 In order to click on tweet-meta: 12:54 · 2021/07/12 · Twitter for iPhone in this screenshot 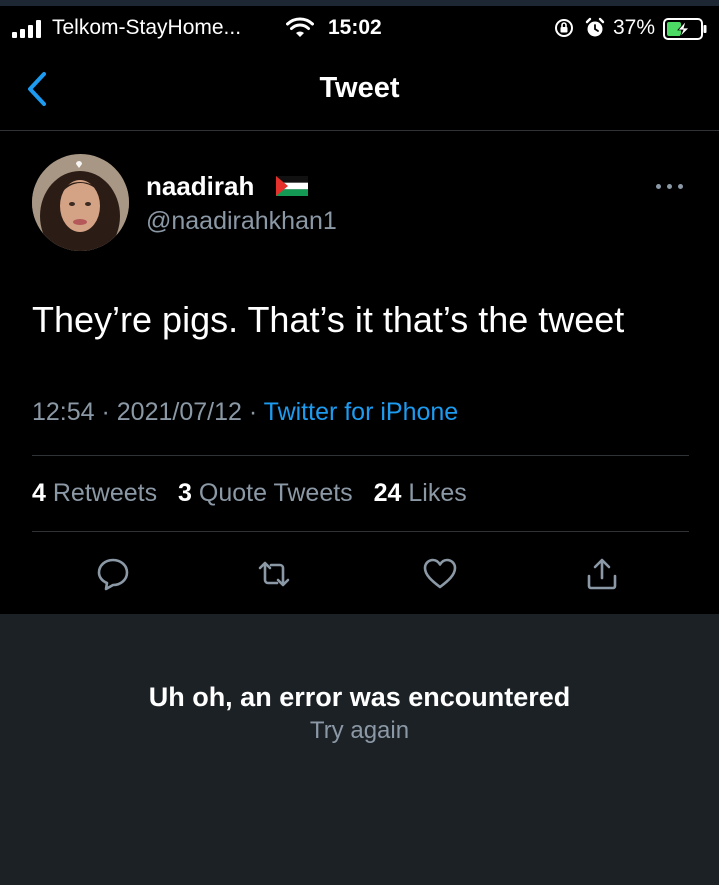, I will do `click(245, 412)`.